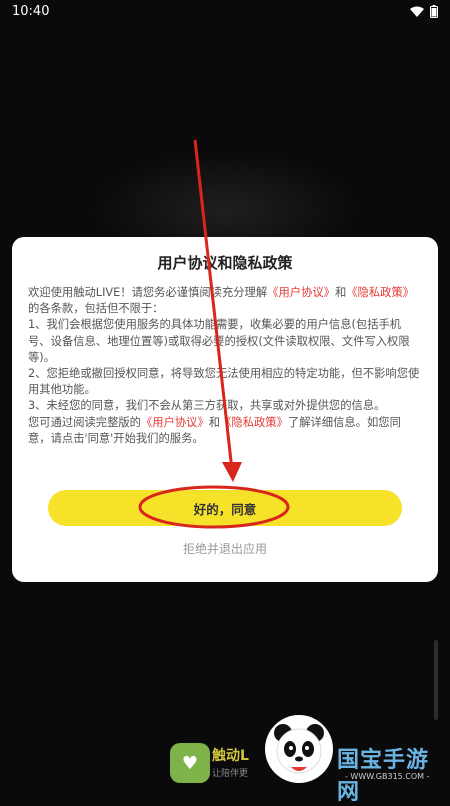  I want to click on dialog-text: 您可通过阅读完整版的, so click(84, 422).